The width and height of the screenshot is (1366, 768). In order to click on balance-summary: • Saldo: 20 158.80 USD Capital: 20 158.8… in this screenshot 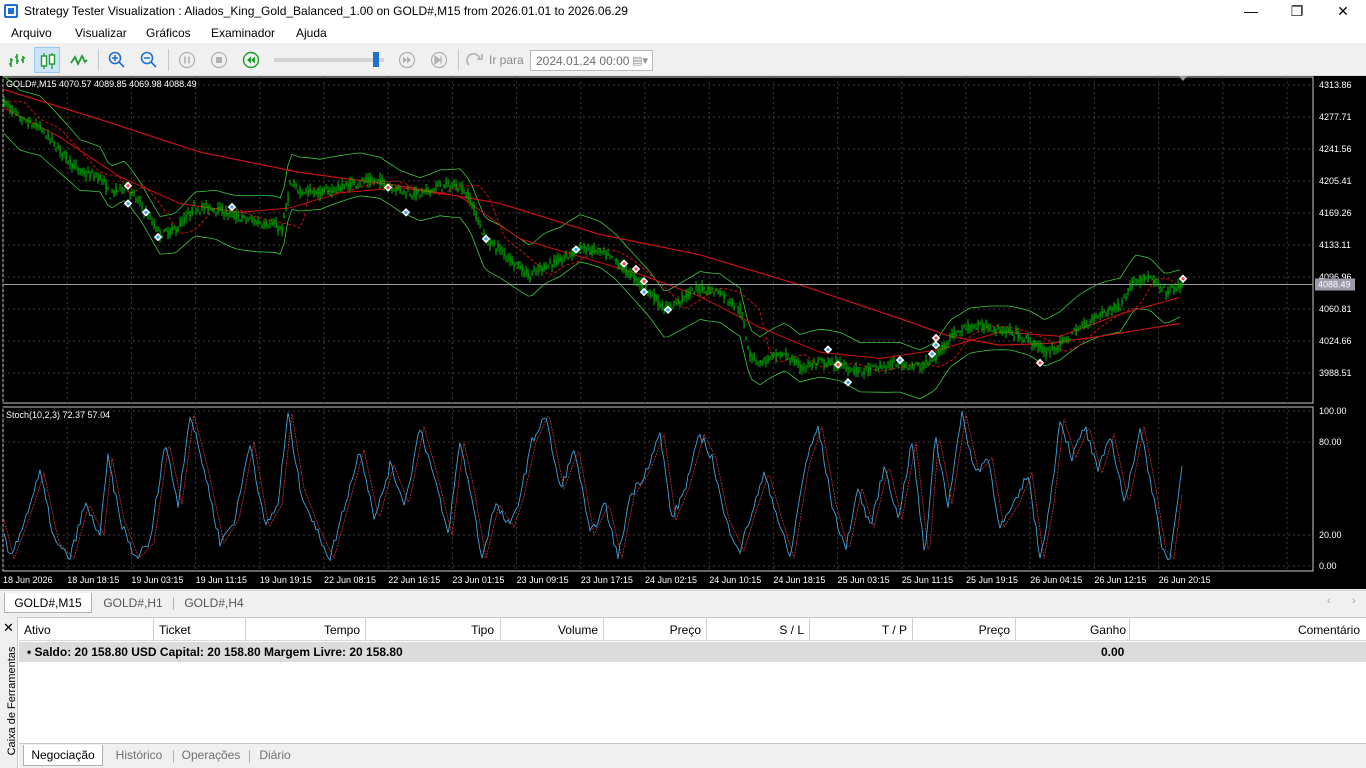, I will do `click(215, 652)`.